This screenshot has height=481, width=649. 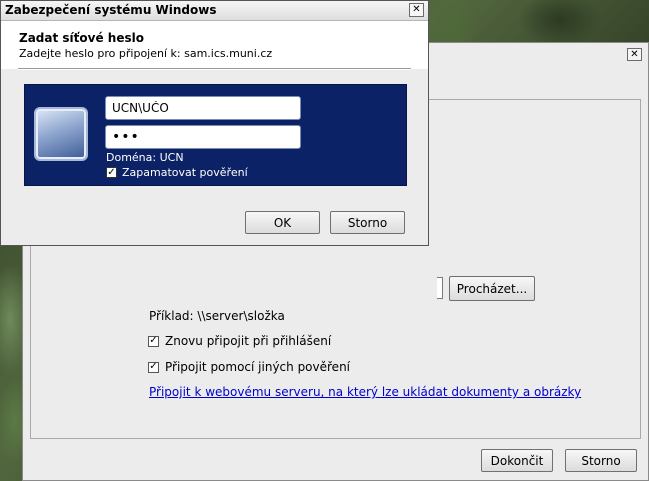 I want to click on remember-label: Zapamatovat pověření, so click(x=185, y=172).